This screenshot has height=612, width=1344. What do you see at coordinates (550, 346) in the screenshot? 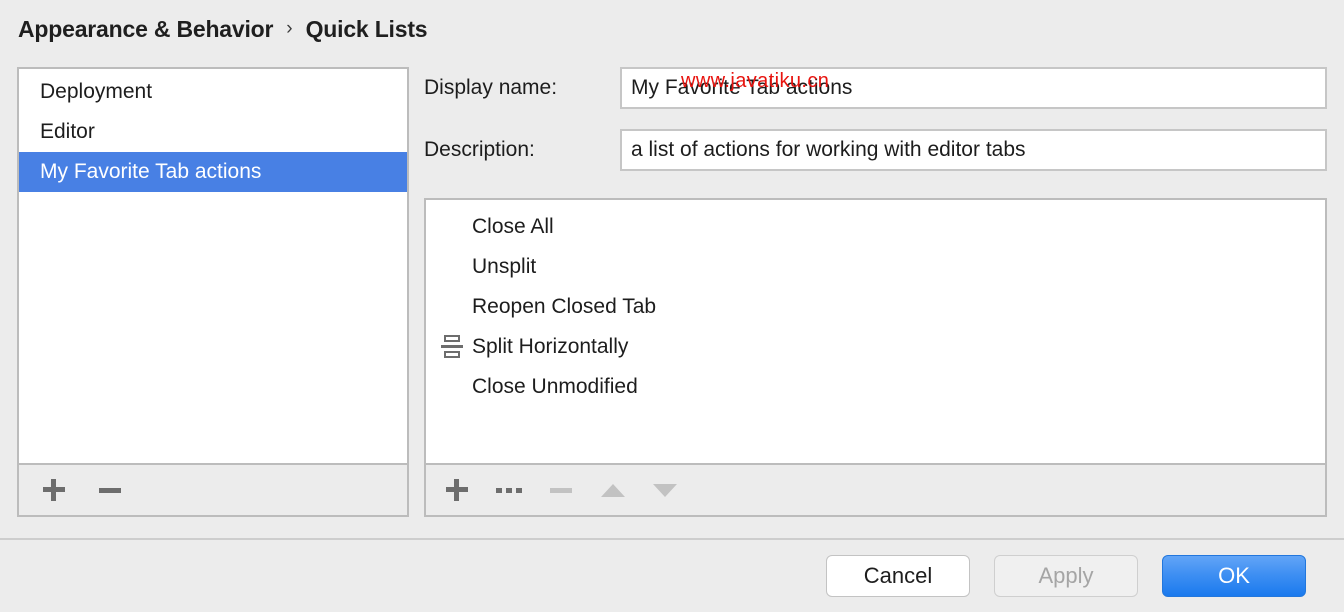
I see `action-label: Split Horizontally` at bounding box center [550, 346].